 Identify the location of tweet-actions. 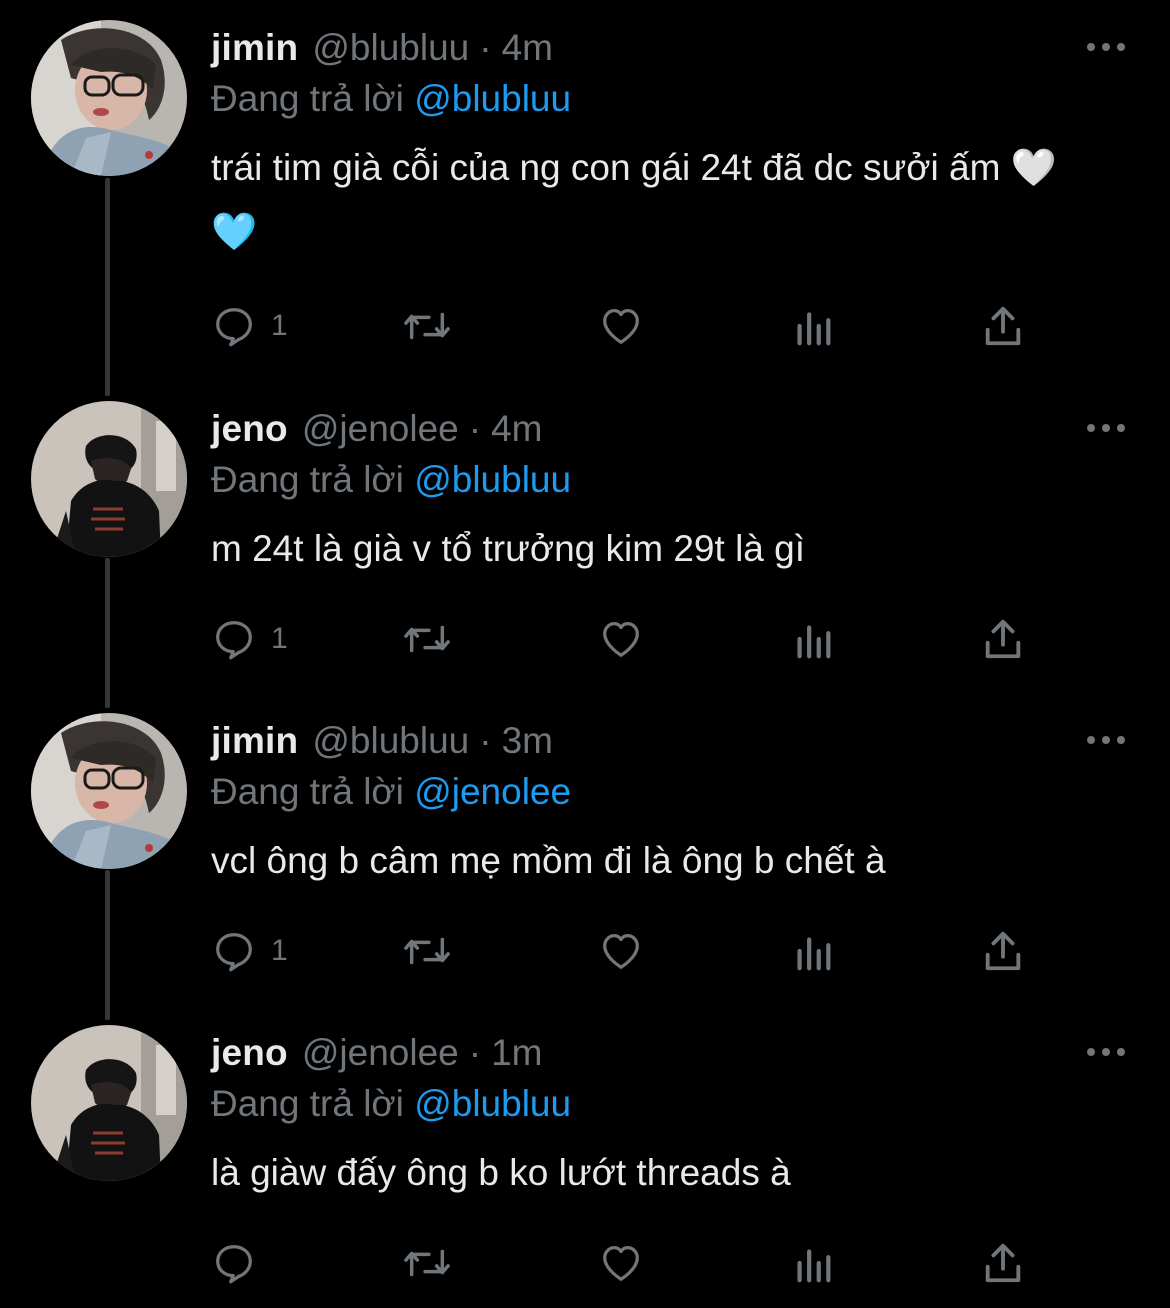
(626, 1263).